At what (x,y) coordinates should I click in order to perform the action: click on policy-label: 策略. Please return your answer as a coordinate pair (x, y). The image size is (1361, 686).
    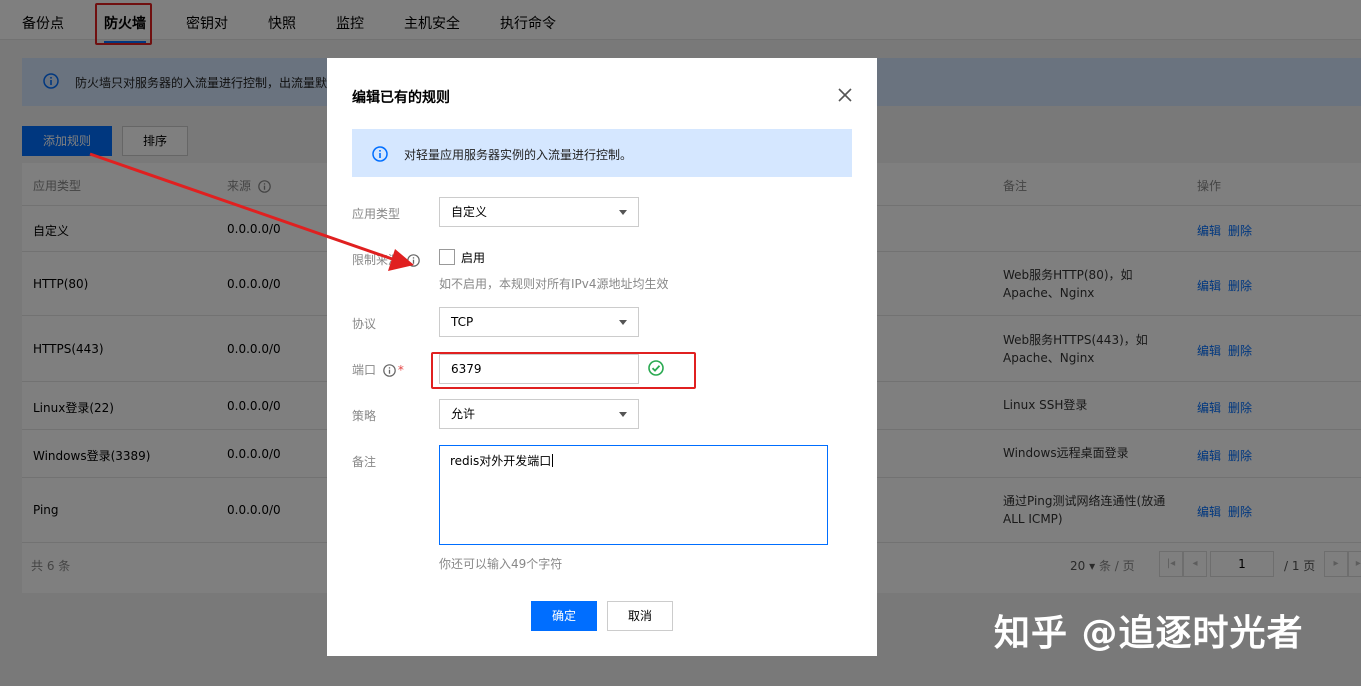
    Looking at the image, I should click on (364, 416).